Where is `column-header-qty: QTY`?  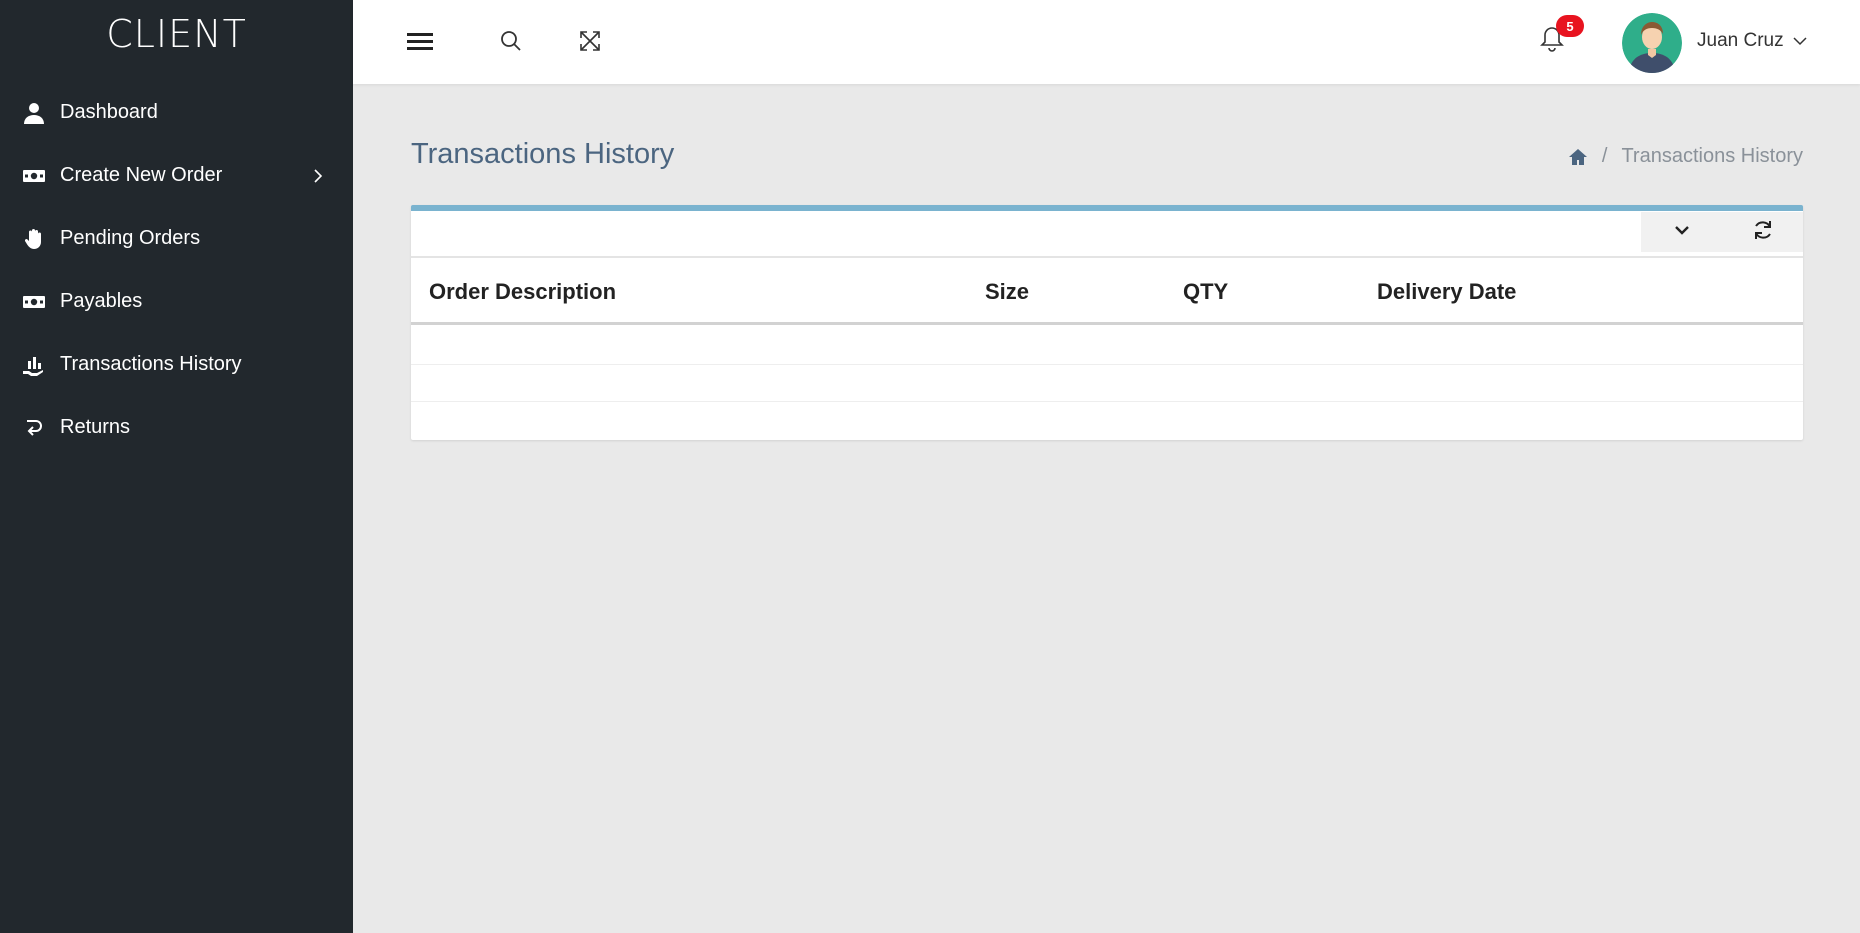
column-header-qty: QTY is located at coordinates (1205, 292).